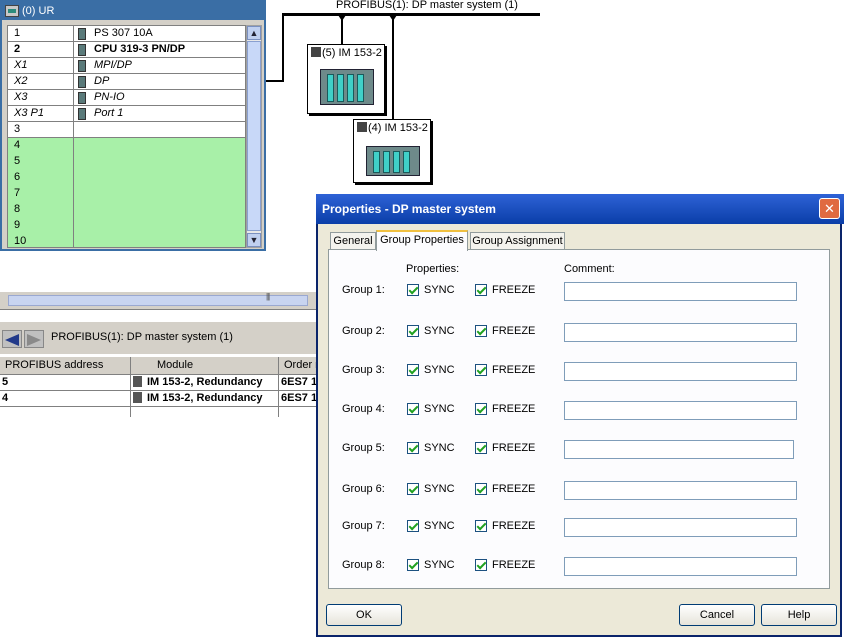  I want to click on rack-slot-row: 2 CPU 319-3 PN/DP, so click(126, 50).